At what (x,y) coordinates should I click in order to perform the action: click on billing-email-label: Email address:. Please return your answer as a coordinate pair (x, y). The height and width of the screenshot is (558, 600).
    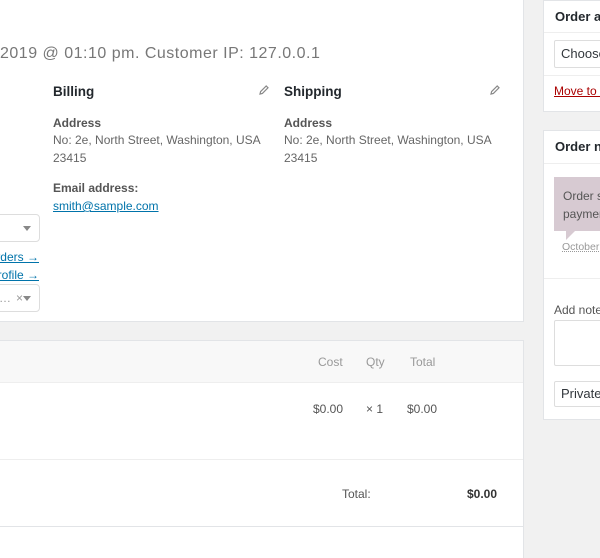
    Looking at the image, I should click on (96, 188).